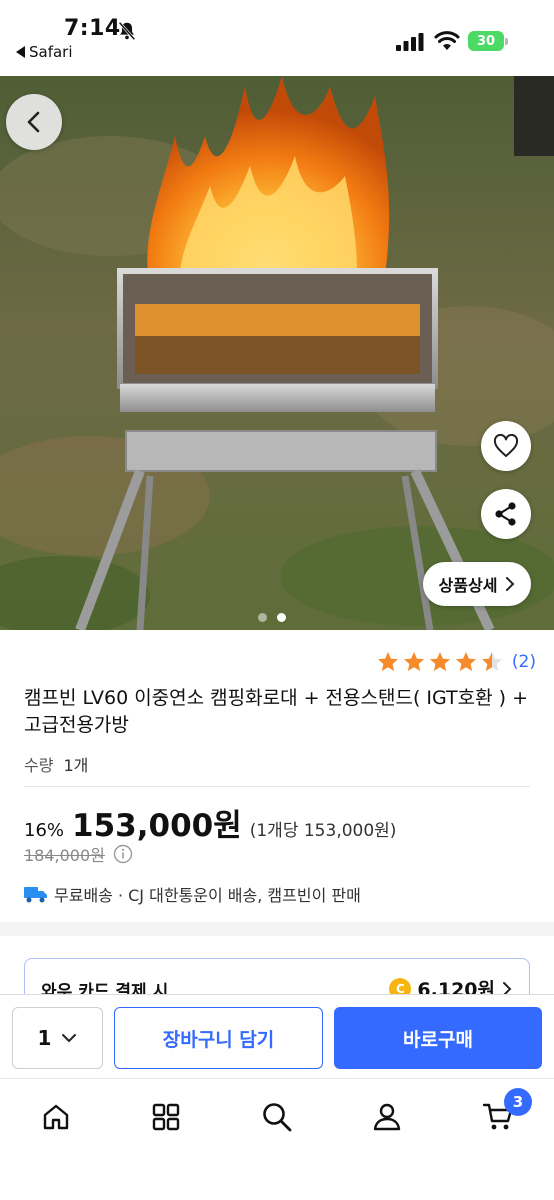 This screenshot has width=554, height=1200. What do you see at coordinates (277, 786) in the screenshot?
I see `divider` at bounding box center [277, 786].